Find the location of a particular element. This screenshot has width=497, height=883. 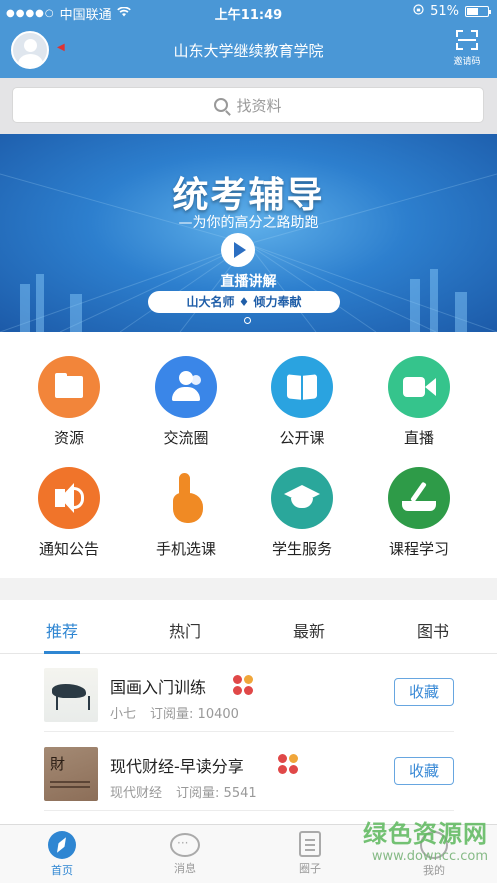

search-placeholder: 找资料 is located at coordinates (259, 105).